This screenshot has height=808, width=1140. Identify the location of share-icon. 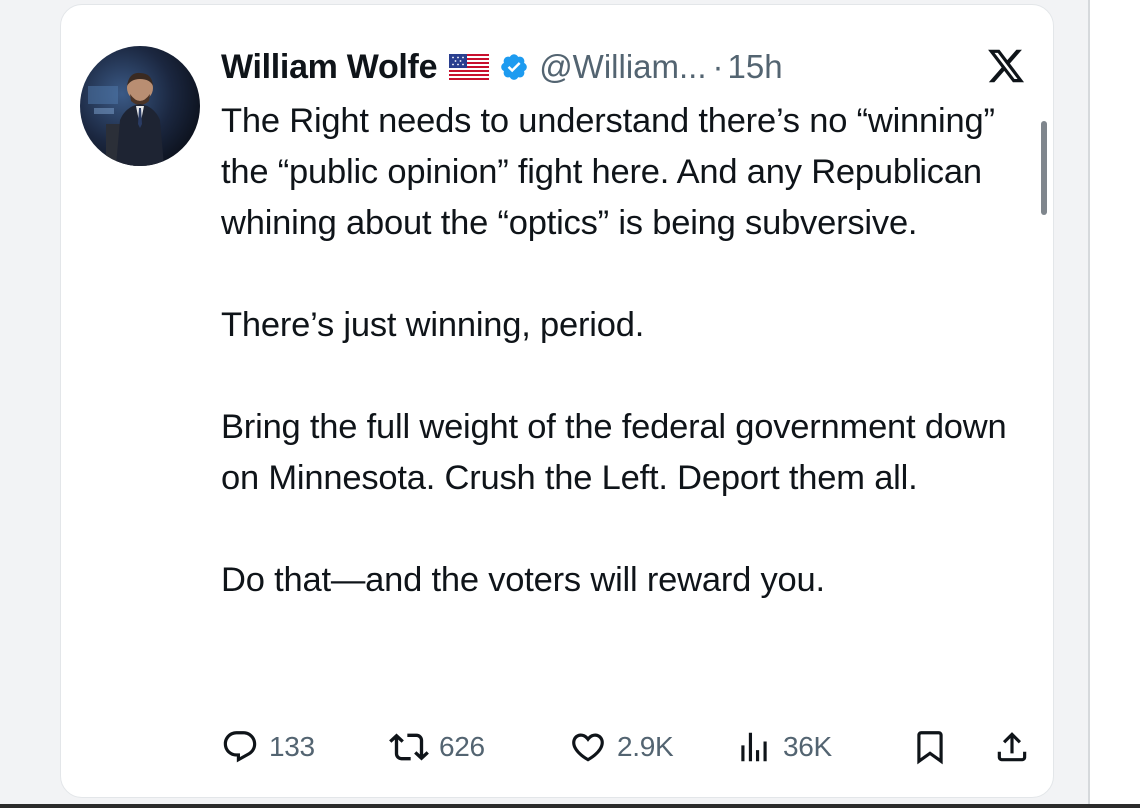
(1012, 747).